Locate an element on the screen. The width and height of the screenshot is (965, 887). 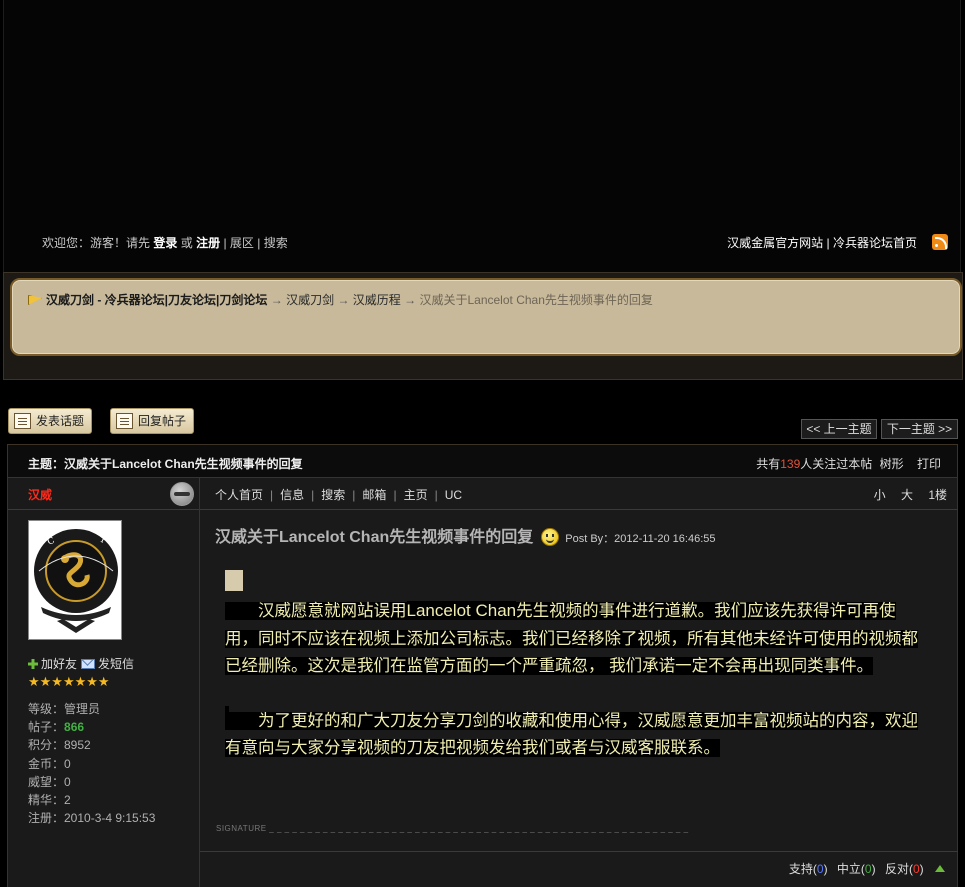
author-actions: 加好友 发短信 is located at coordinates (81, 663).